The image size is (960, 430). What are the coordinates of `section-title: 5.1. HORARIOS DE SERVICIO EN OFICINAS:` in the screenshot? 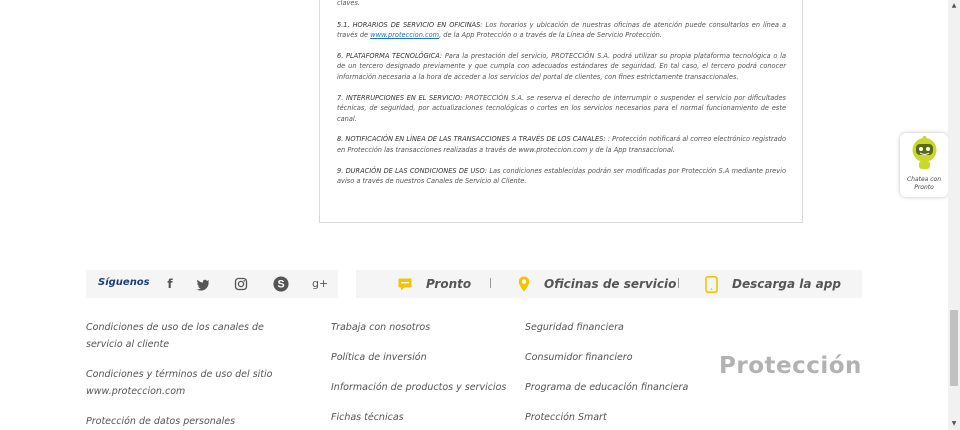 It's located at (410, 24).